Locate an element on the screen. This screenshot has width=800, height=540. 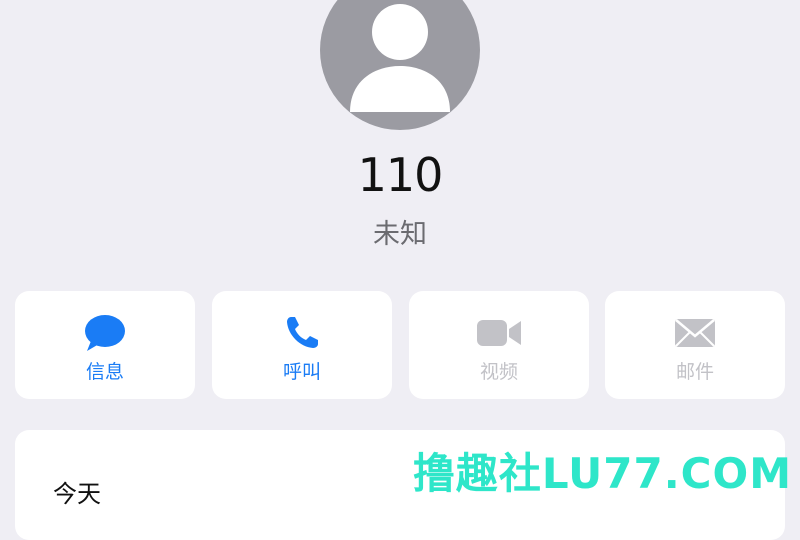
message-bubble-icon is located at coordinates (105, 333).